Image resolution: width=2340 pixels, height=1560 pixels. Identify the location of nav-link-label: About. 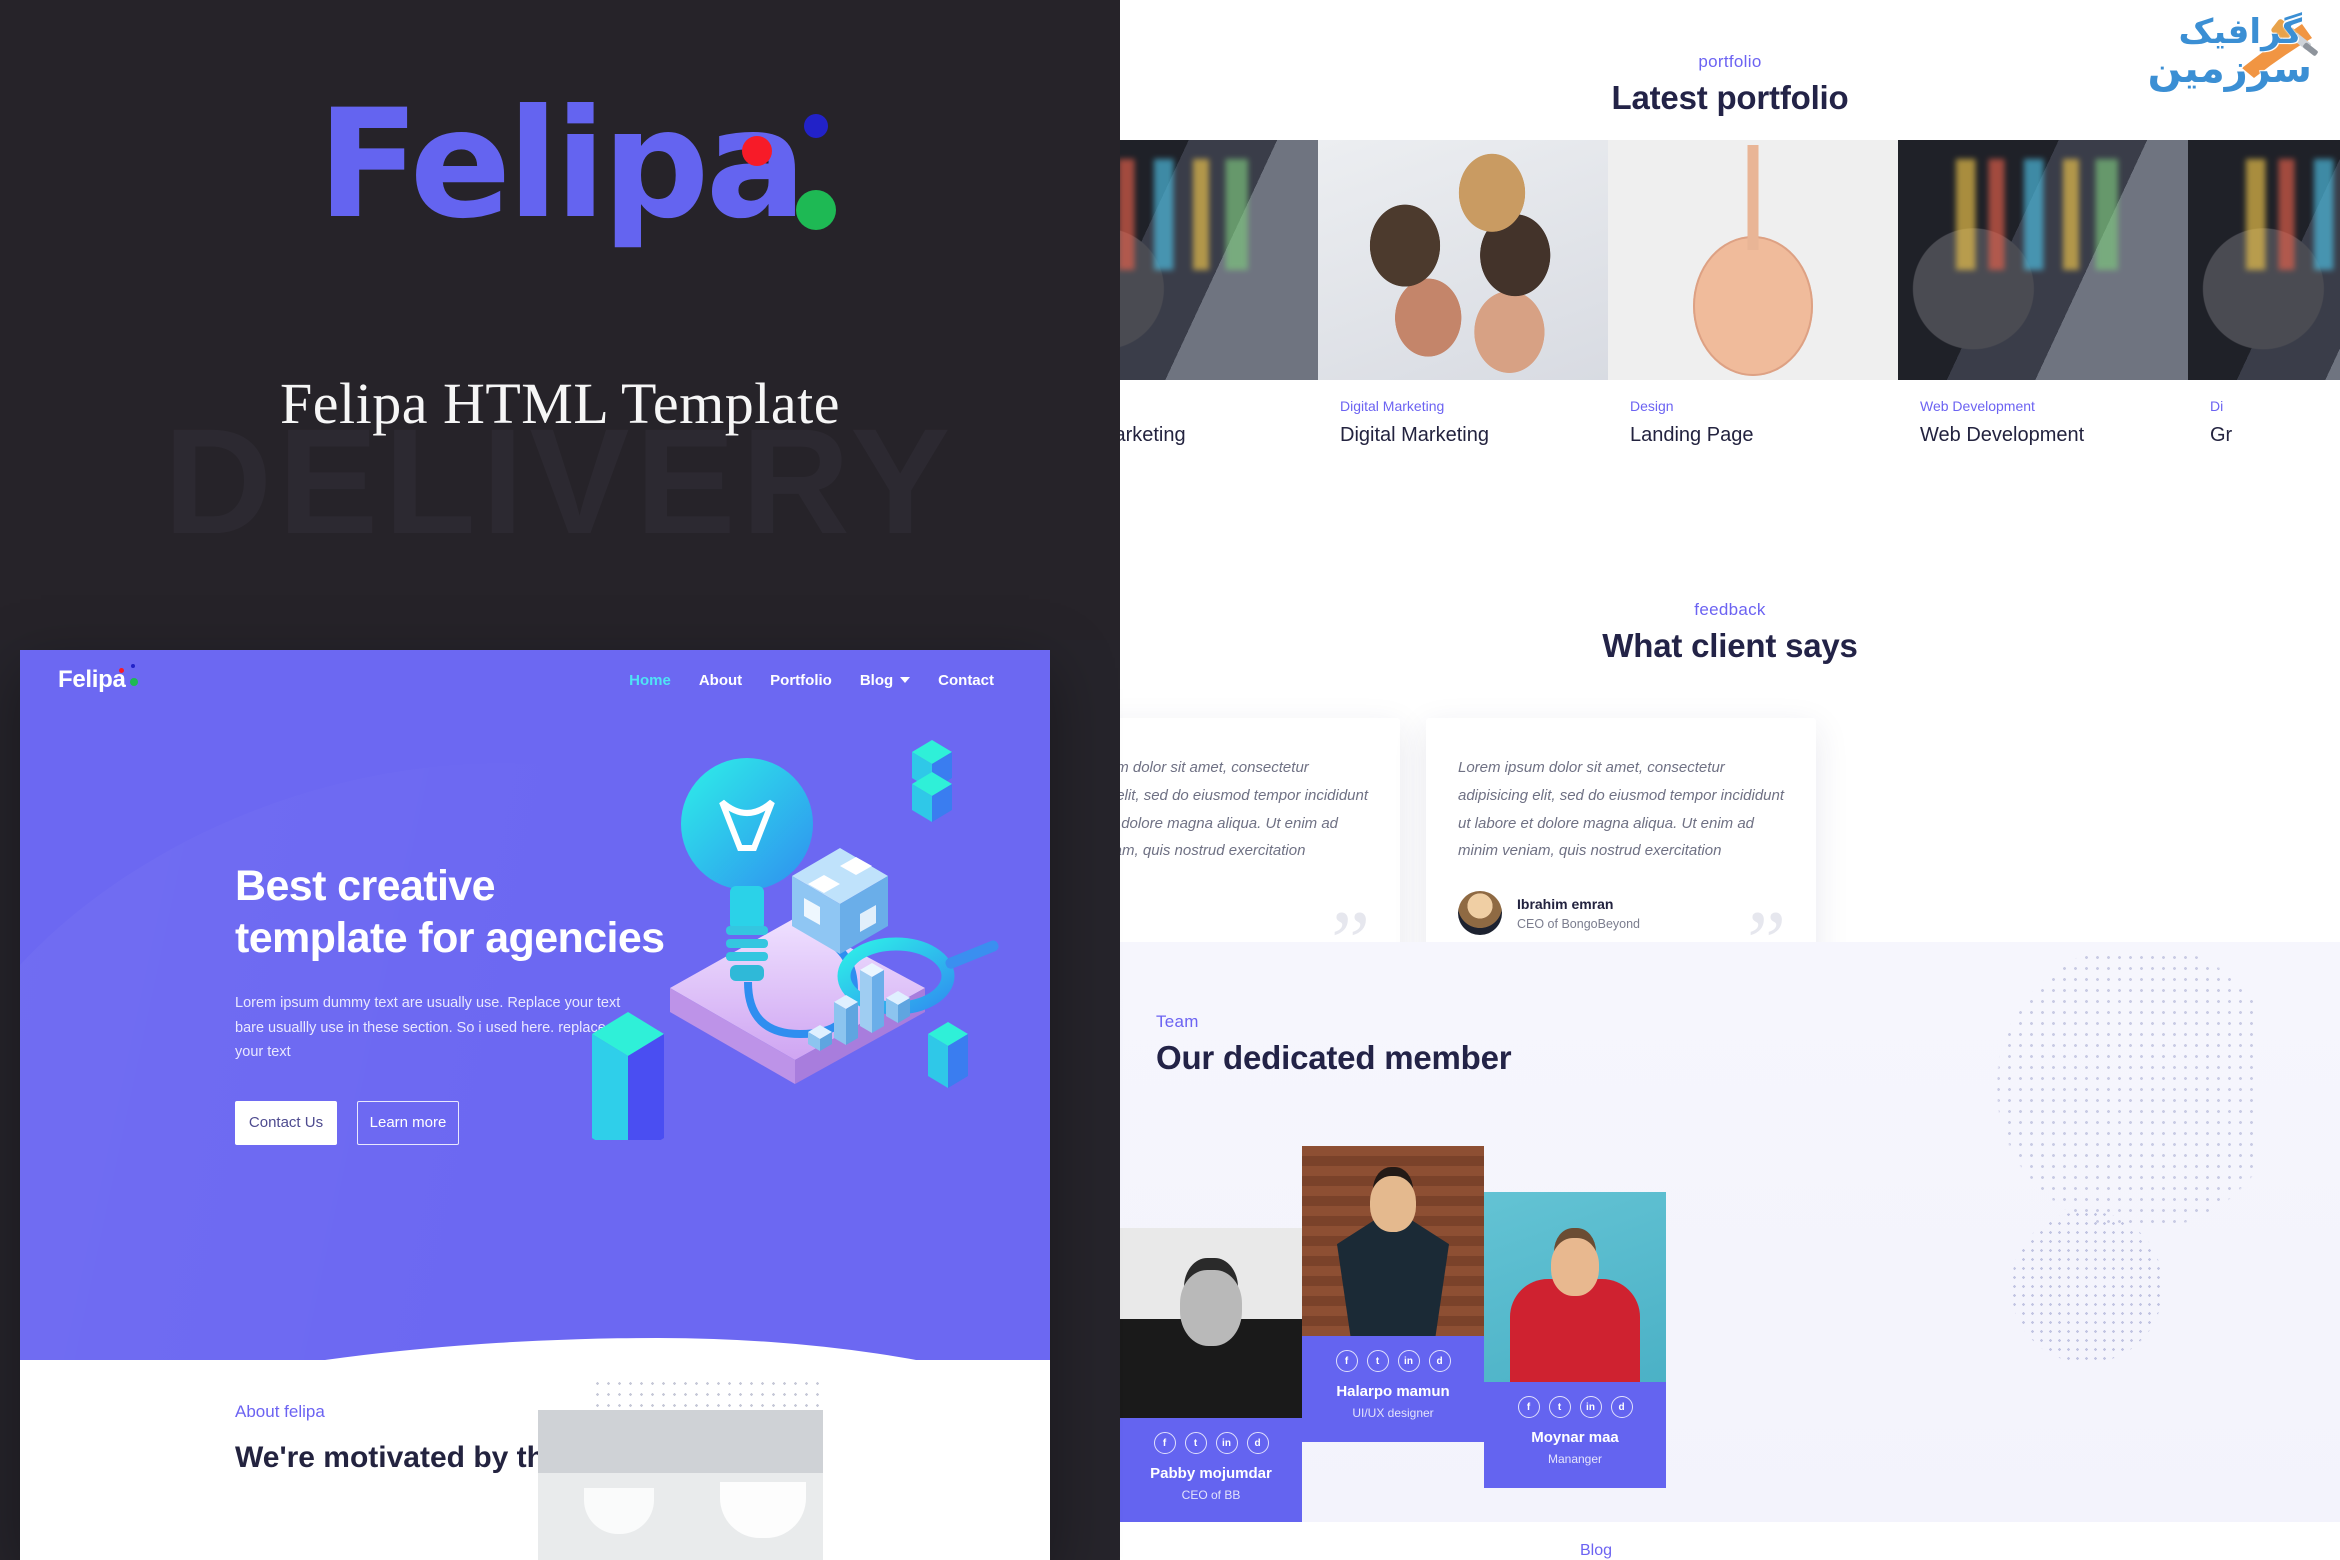
(720, 680).